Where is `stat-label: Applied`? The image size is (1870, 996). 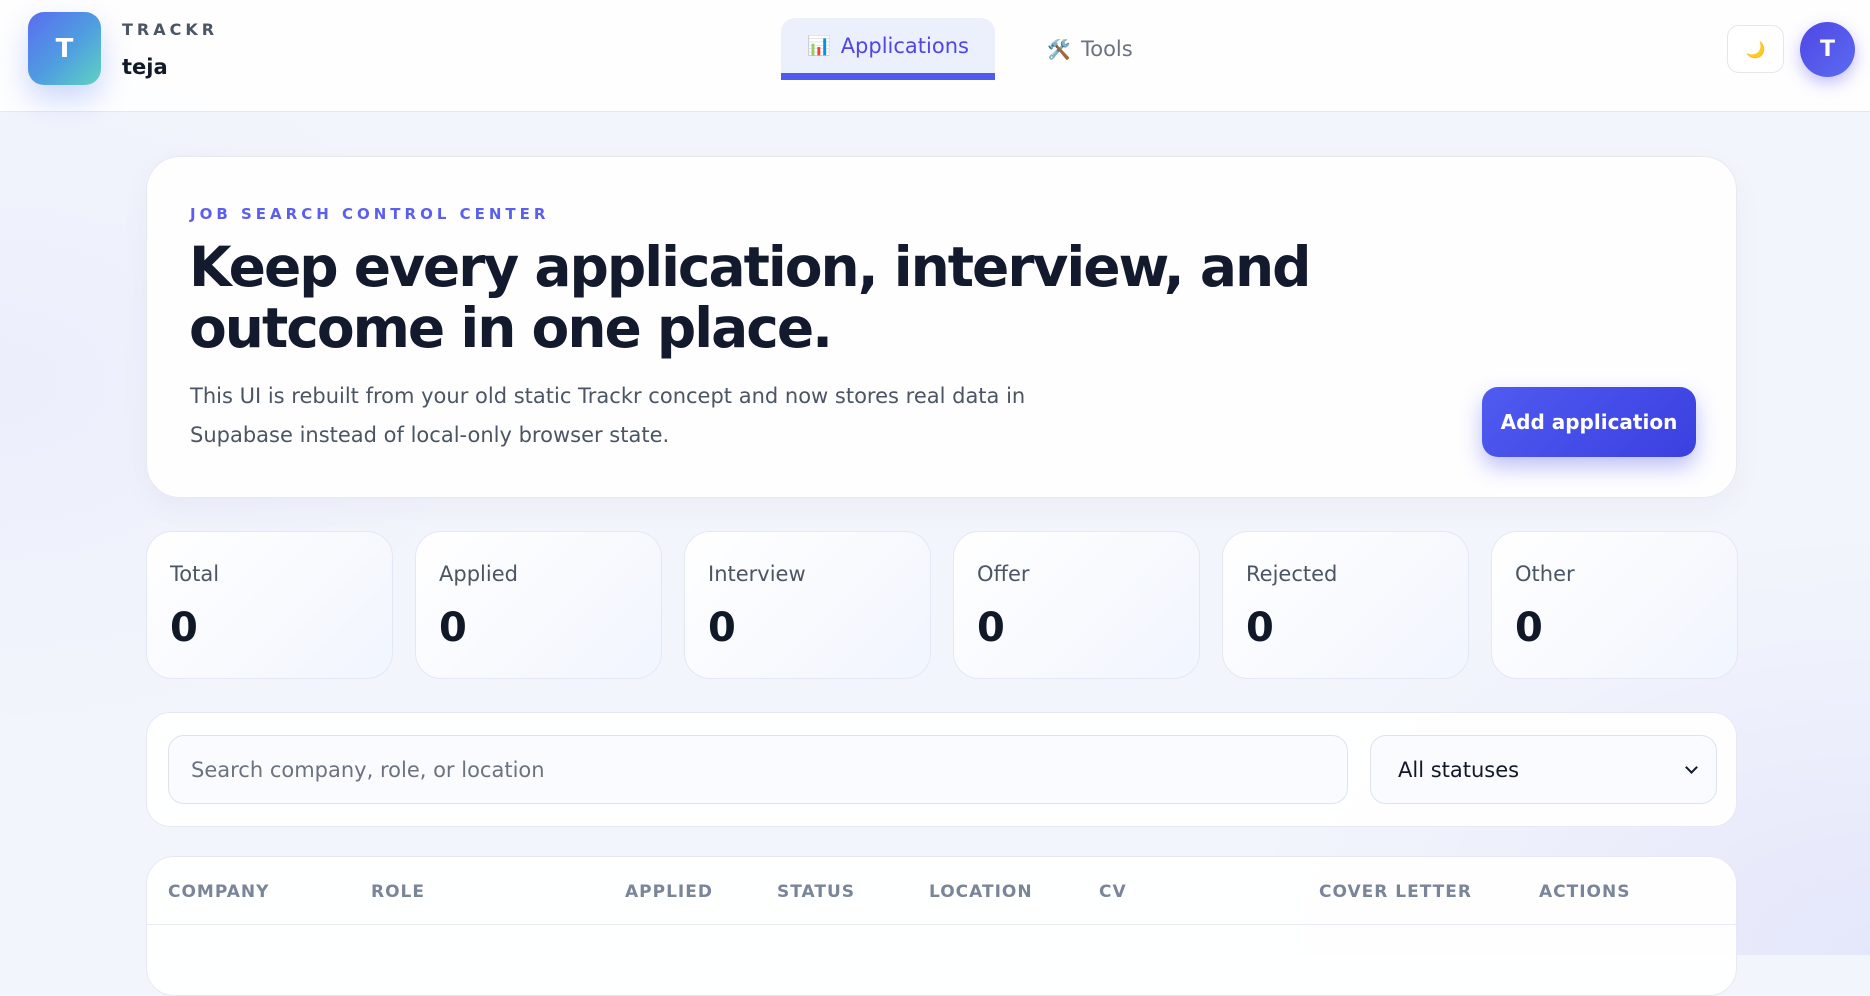 stat-label: Applied is located at coordinates (478, 574).